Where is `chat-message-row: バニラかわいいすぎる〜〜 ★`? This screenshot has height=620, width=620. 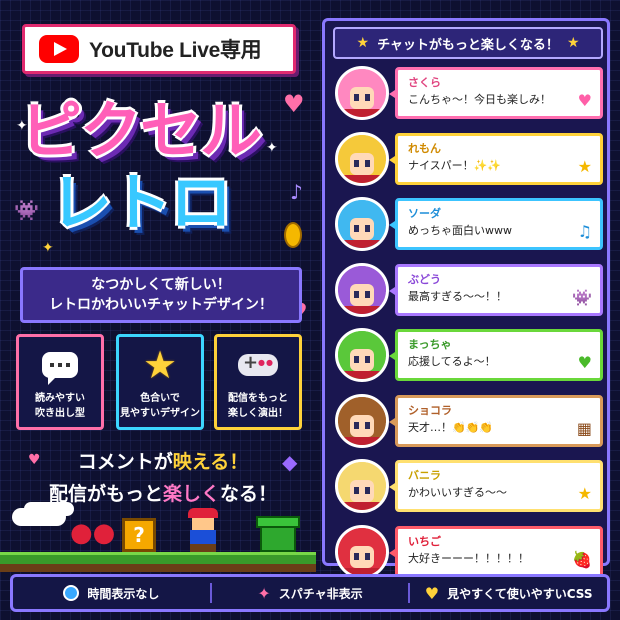
chat-message-row: バニラかわいいすぎる〜〜 ★ is located at coordinates (470, 487).